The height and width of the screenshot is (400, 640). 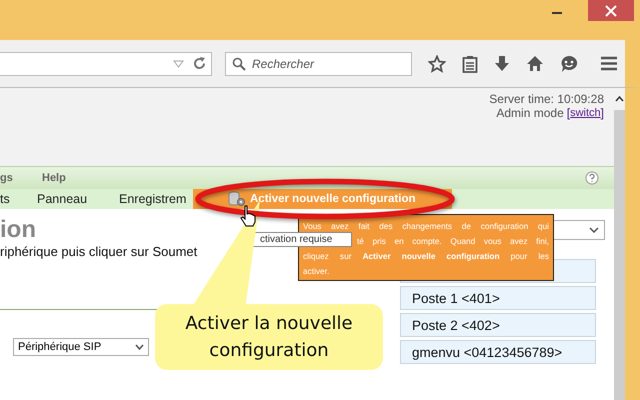 I want to click on chat-icon, so click(x=569, y=63).